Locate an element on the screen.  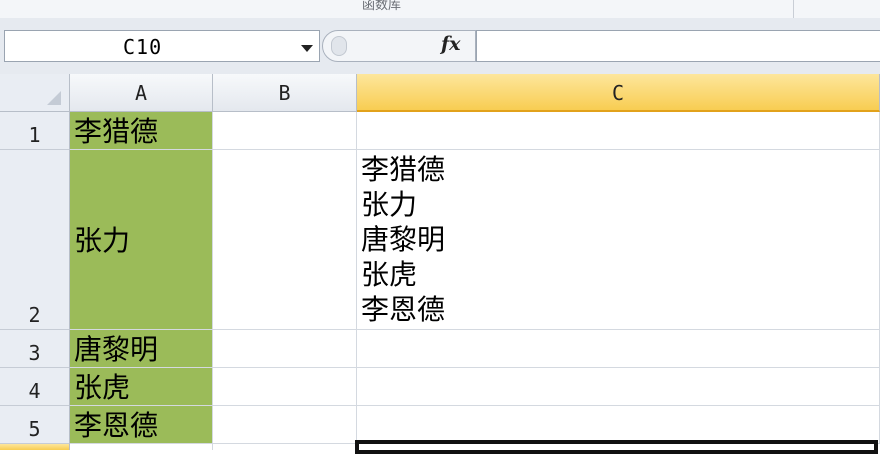
cell-a4-text: 张虎 is located at coordinates (102, 387).